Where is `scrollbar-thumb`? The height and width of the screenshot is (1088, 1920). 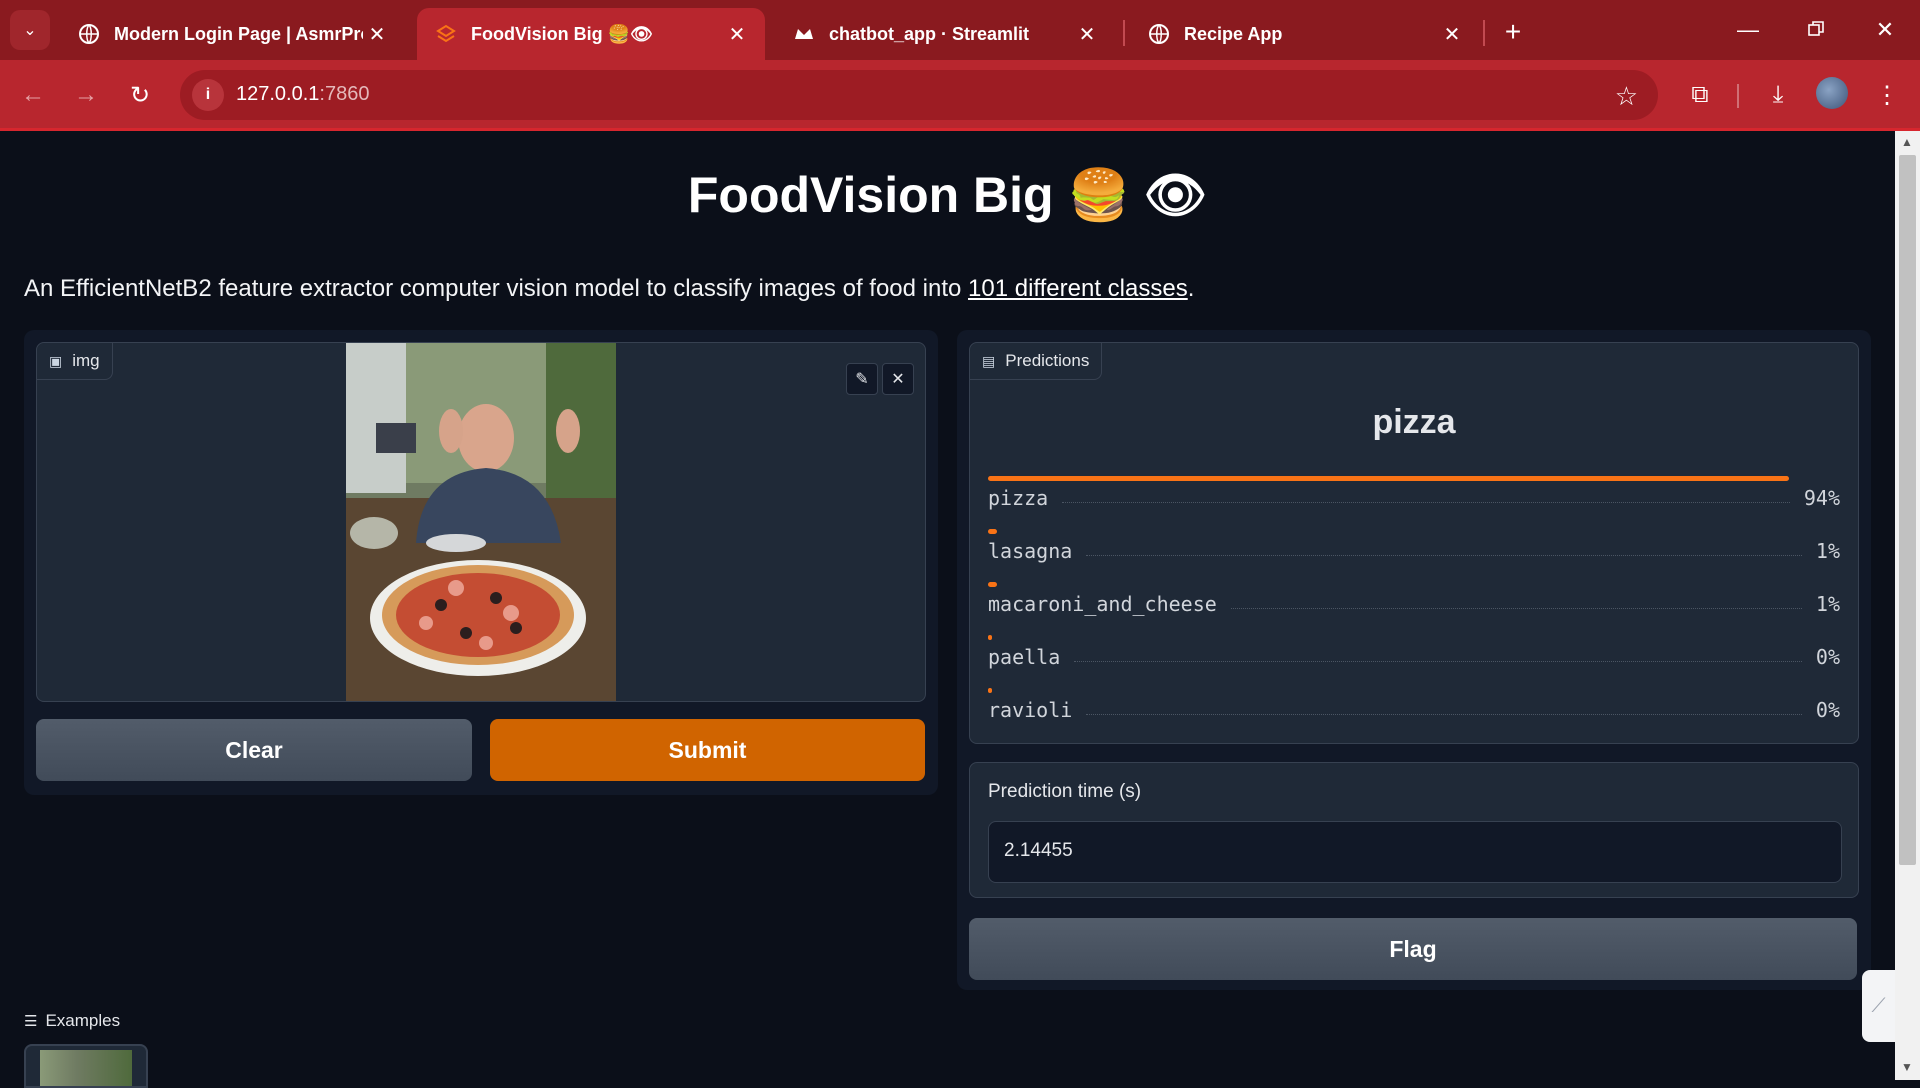 scrollbar-thumb is located at coordinates (1907, 510).